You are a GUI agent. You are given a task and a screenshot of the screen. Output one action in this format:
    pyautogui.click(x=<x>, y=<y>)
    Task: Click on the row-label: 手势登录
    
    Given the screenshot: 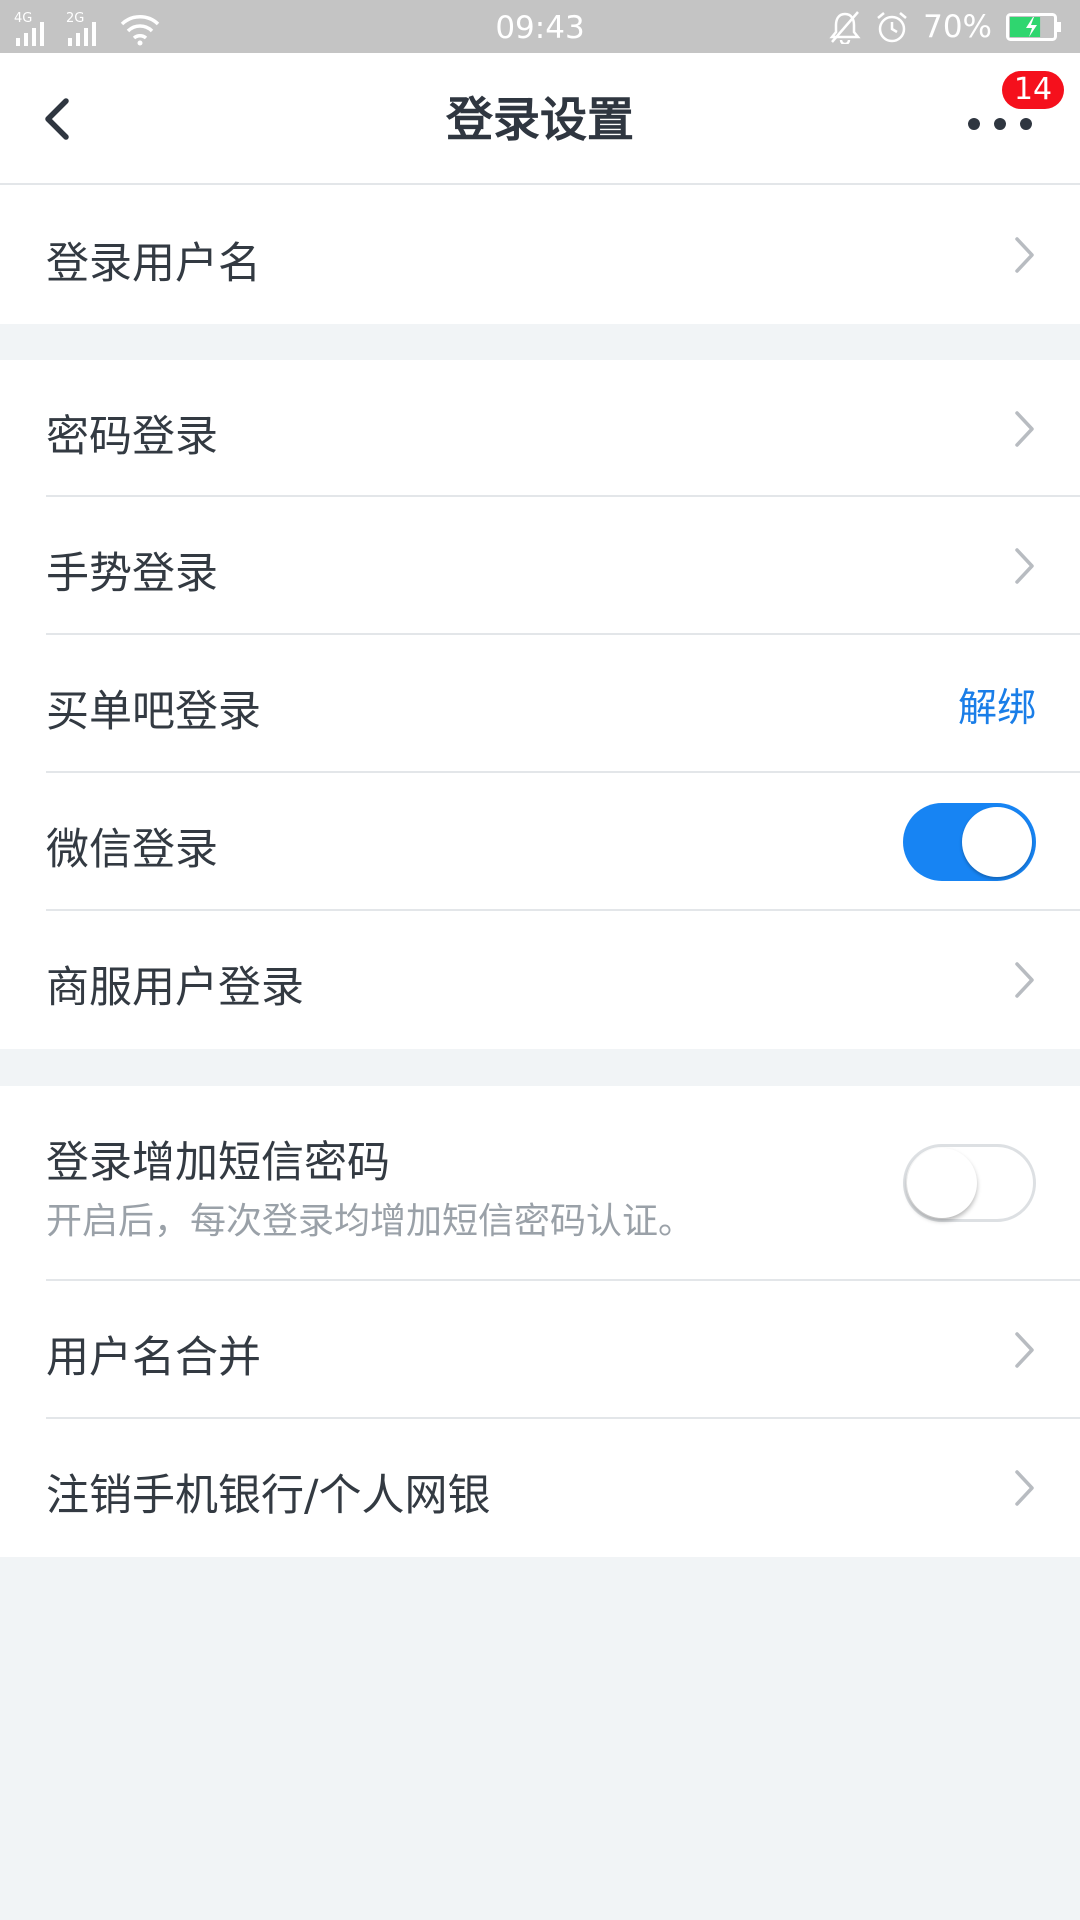 What is the action you would take?
    pyautogui.click(x=132, y=574)
    